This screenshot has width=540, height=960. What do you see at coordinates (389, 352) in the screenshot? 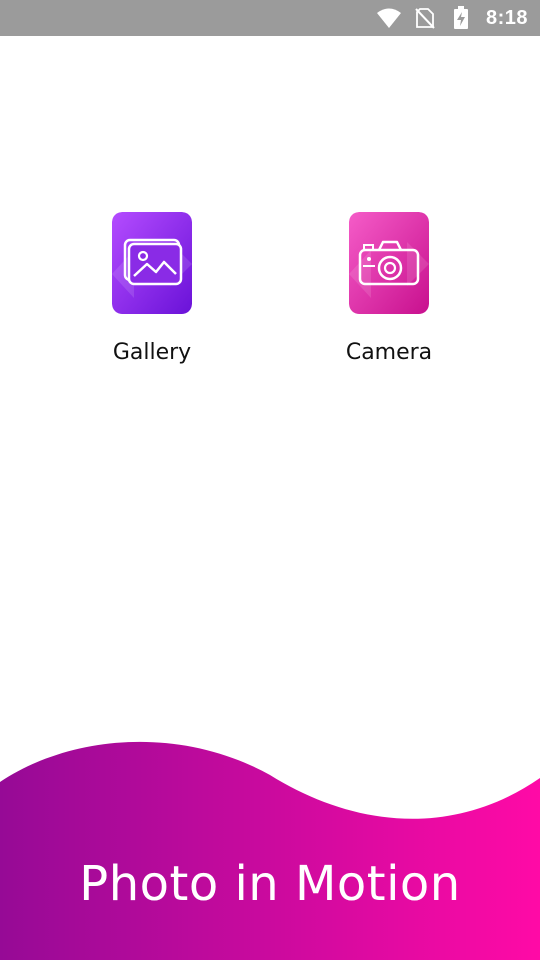
I see `camera-label: Camera` at bounding box center [389, 352].